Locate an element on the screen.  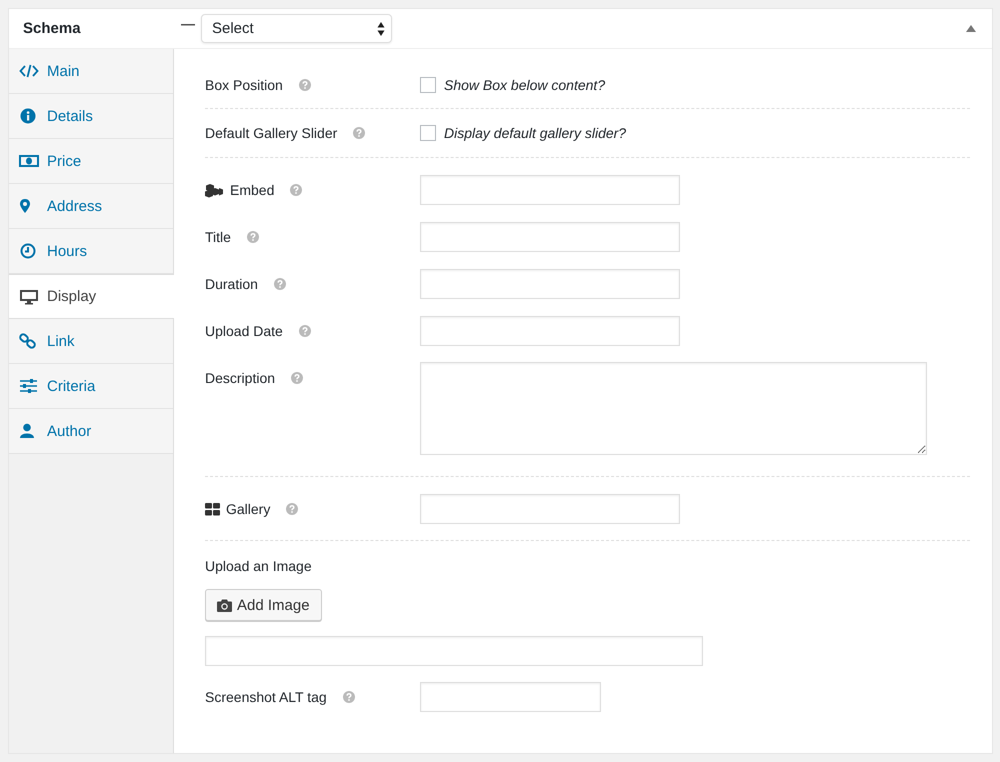
grid-icon is located at coordinates (212, 509).